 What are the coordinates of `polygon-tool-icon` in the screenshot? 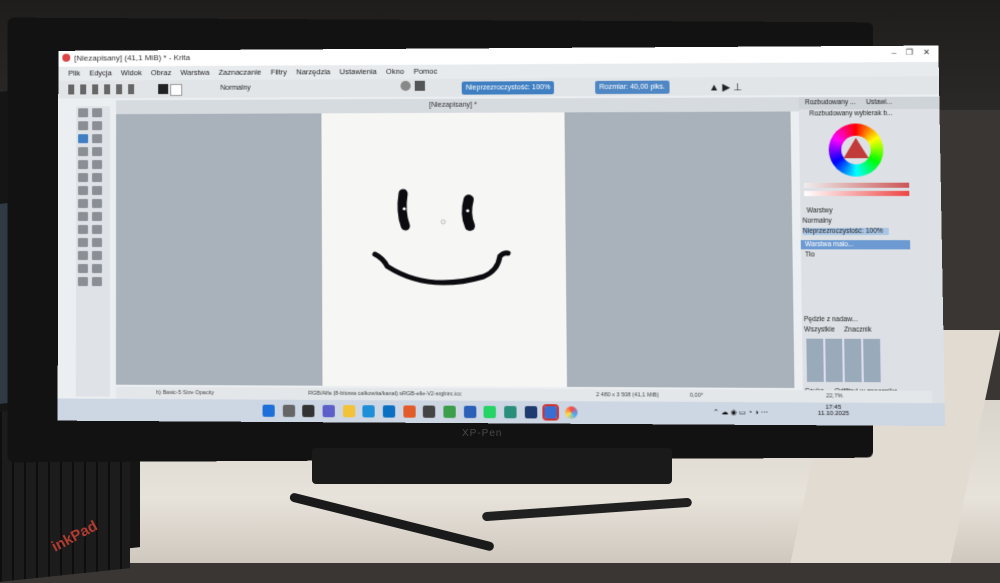 It's located at (83, 165).